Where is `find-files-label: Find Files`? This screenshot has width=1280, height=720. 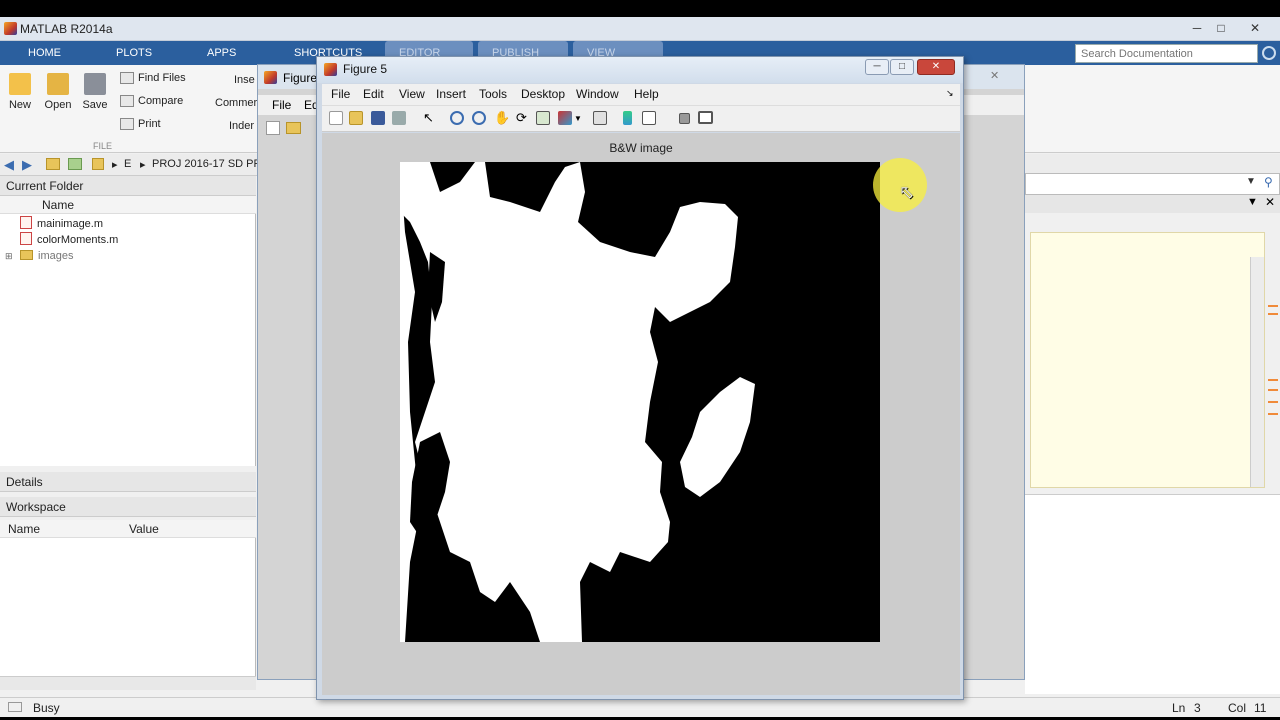 find-files-label: Find Files is located at coordinates (162, 78).